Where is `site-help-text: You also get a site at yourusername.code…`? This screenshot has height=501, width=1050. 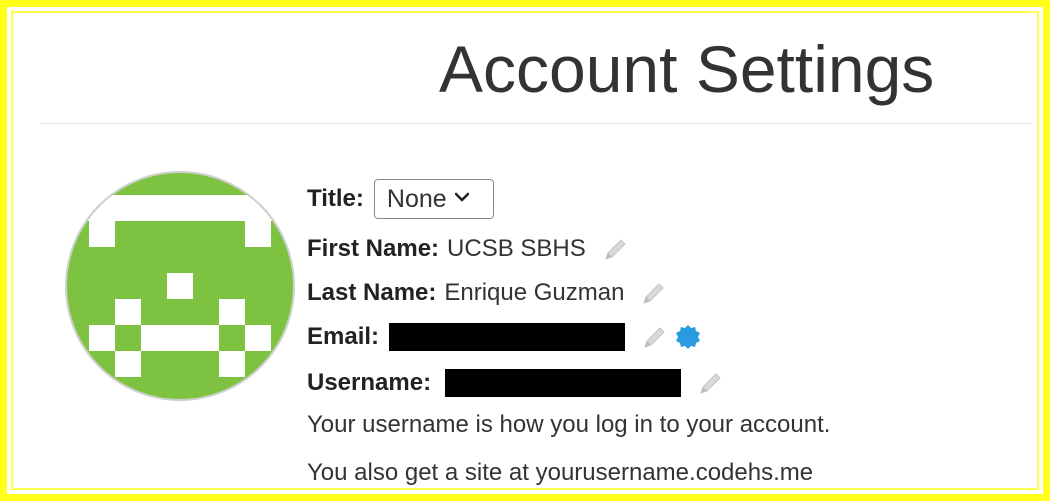 site-help-text: You also get a site at yourusername.code… is located at coordinates (560, 472).